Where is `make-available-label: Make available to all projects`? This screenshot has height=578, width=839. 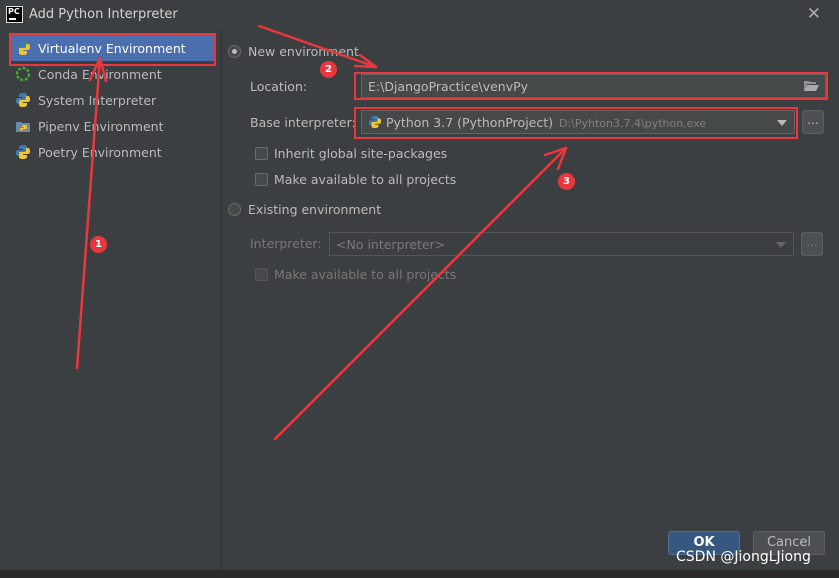
make-available-label: Make available to all projects is located at coordinates (365, 179).